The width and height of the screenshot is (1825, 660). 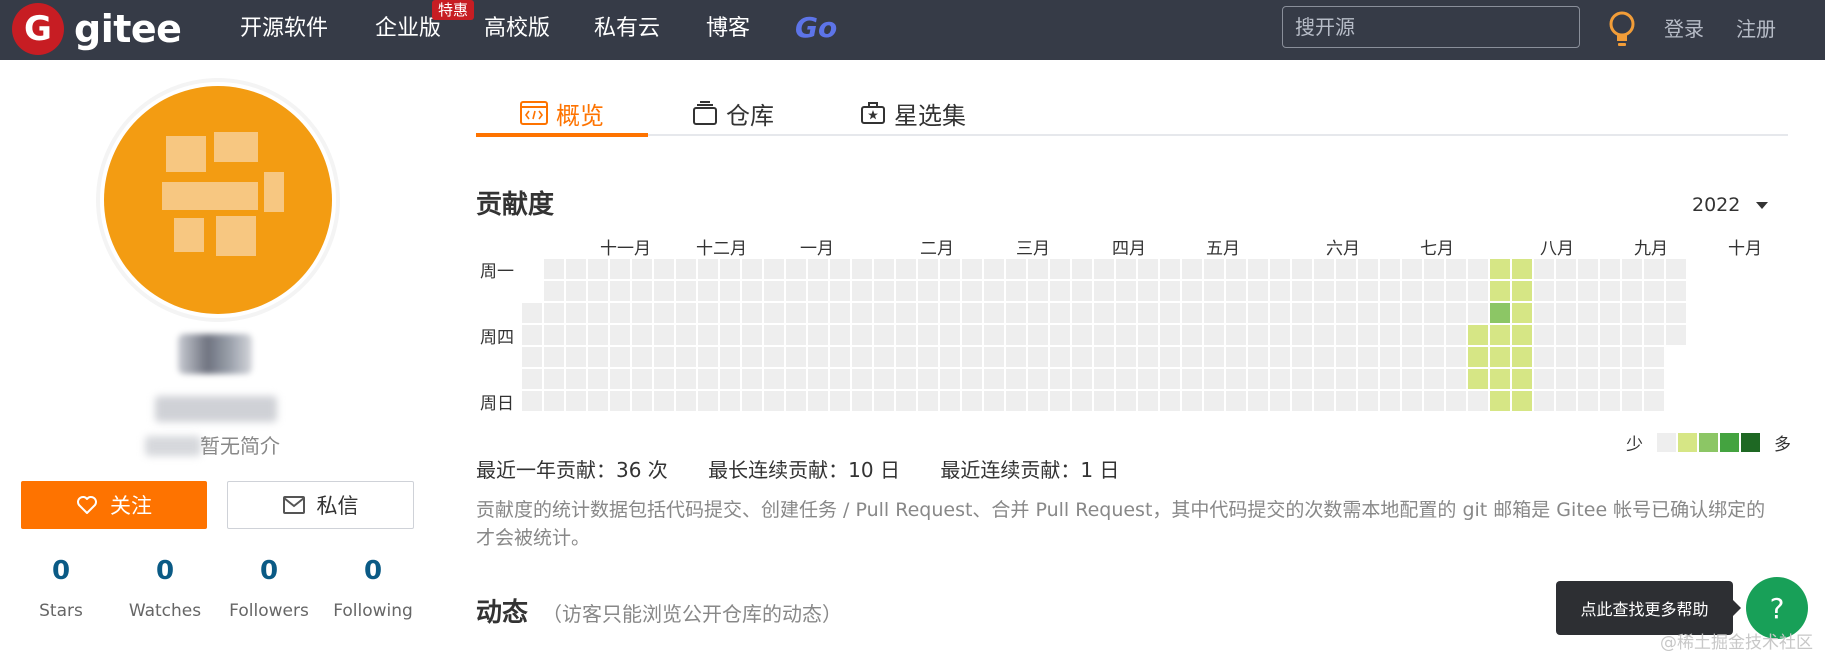 What do you see at coordinates (627, 29) in the screenshot?
I see `nav-private-cloud: 私有云` at bounding box center [627, 29].